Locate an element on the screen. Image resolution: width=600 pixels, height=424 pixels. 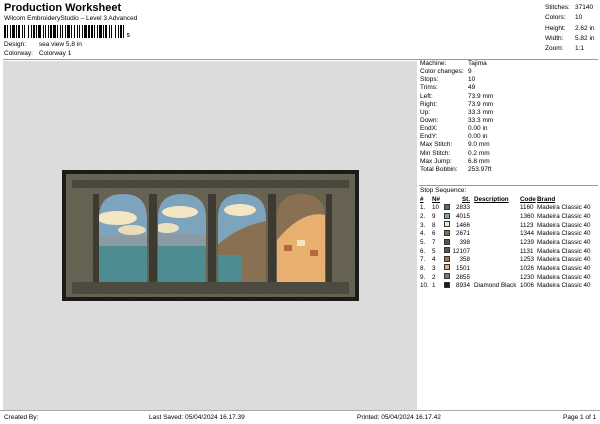
row-stitches: 2671 is located at coordinates (462, 234).